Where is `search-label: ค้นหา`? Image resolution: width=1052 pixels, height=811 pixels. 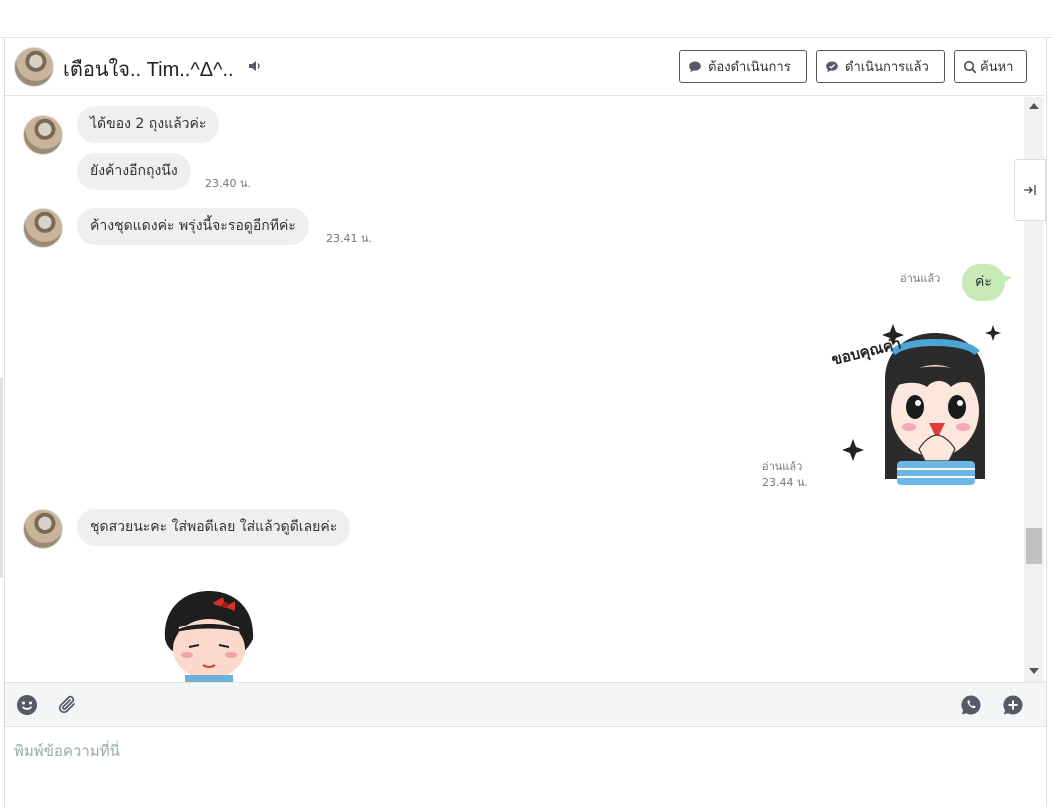 search-label: ค้นหา is located at coordinates (997, 67).